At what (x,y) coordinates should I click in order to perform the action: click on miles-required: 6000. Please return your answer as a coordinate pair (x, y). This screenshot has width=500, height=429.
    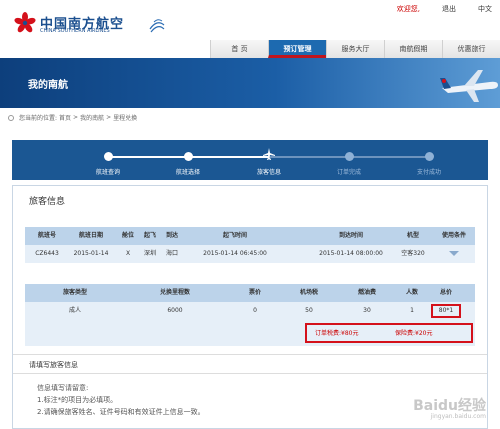
    Looking at the image, I should click on (175, 310).